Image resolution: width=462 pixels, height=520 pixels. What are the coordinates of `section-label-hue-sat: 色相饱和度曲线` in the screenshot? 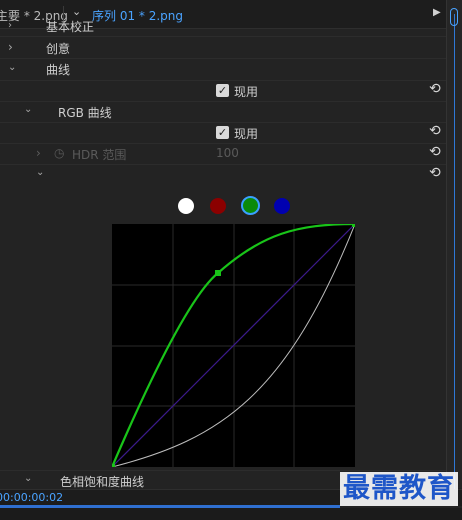 It's located at (102, 482).